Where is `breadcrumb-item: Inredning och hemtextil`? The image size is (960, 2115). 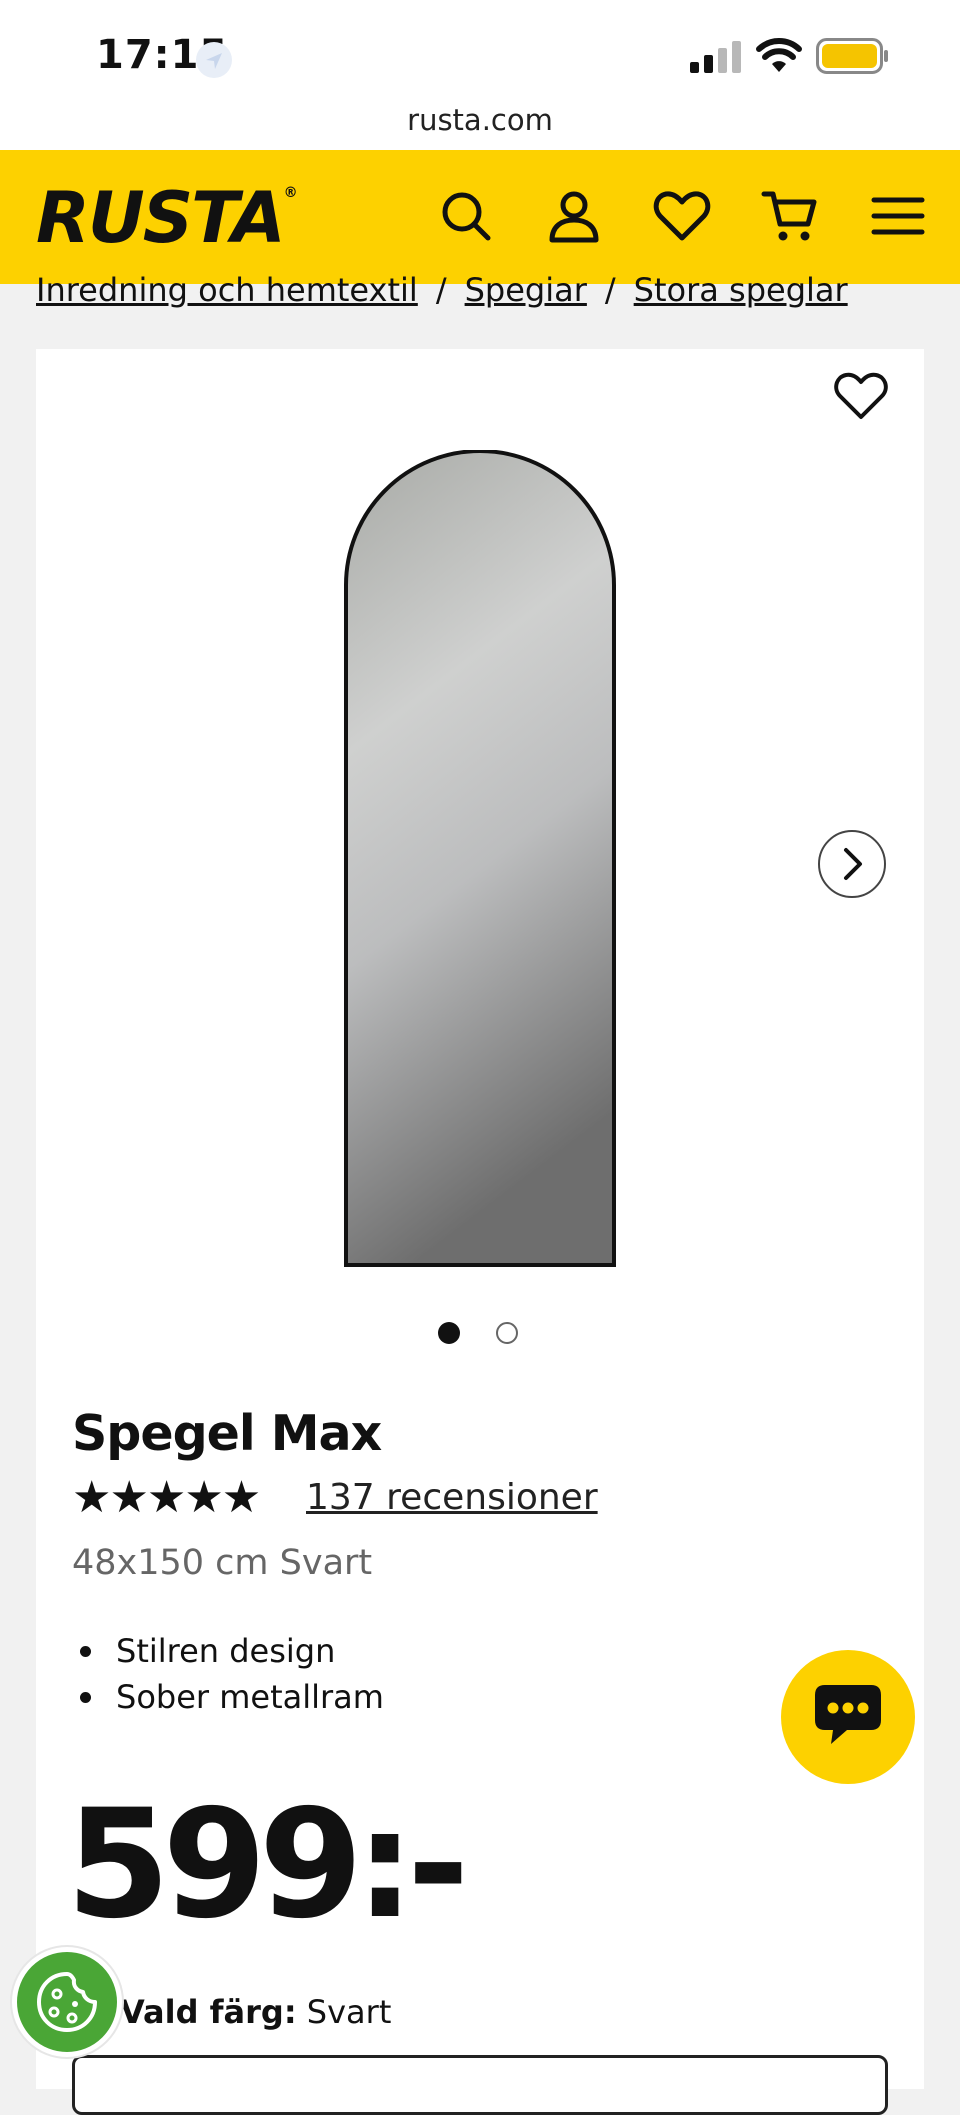
breadcrumb-item: Inredning och hemtextil is located at coordinates (227, 290).